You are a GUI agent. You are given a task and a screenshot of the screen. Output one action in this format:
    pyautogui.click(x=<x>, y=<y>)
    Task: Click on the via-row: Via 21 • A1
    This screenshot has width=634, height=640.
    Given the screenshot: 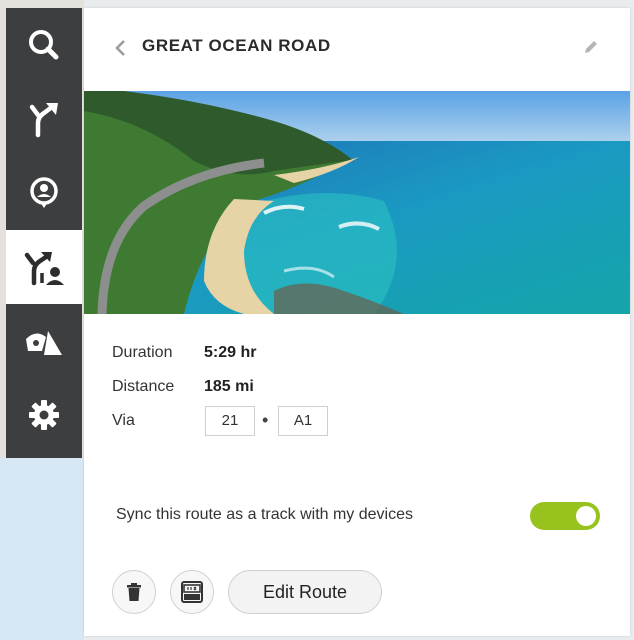 What is the action you would take?
    pyautogui.click(x=262, y=421)
    